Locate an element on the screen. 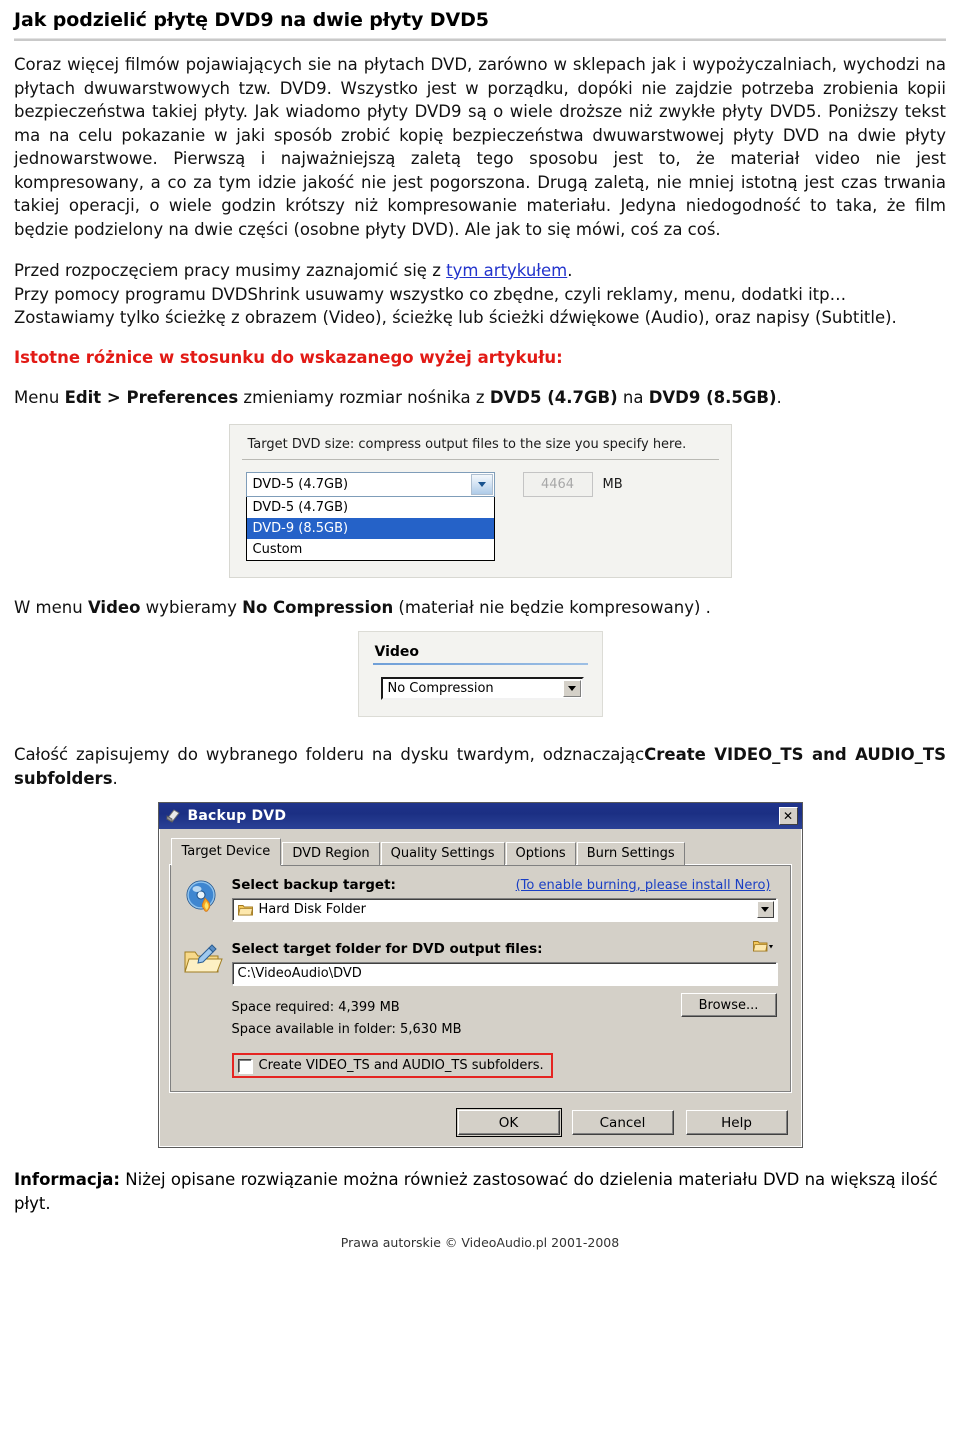  folder-dropdown-icon is located at coordinates (764, 946).